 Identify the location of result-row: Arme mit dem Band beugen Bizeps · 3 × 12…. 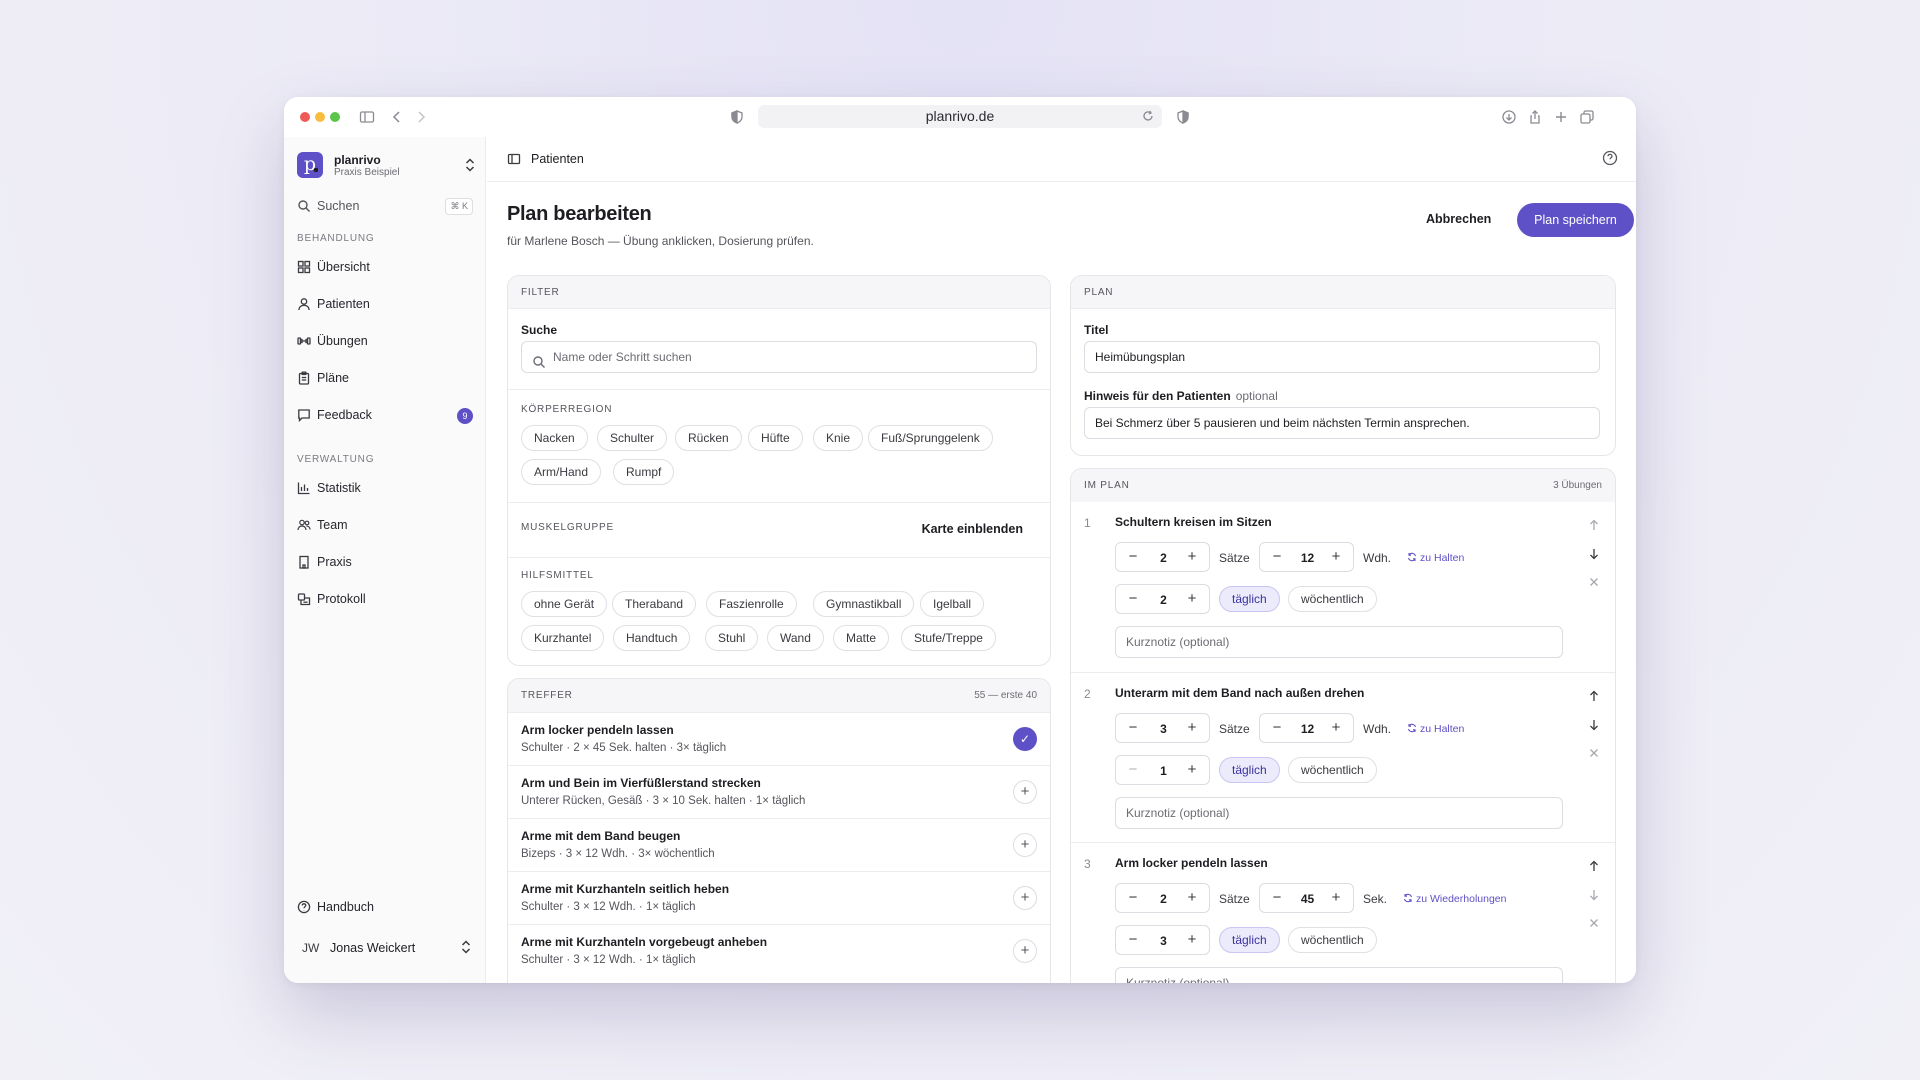
(779, 844).